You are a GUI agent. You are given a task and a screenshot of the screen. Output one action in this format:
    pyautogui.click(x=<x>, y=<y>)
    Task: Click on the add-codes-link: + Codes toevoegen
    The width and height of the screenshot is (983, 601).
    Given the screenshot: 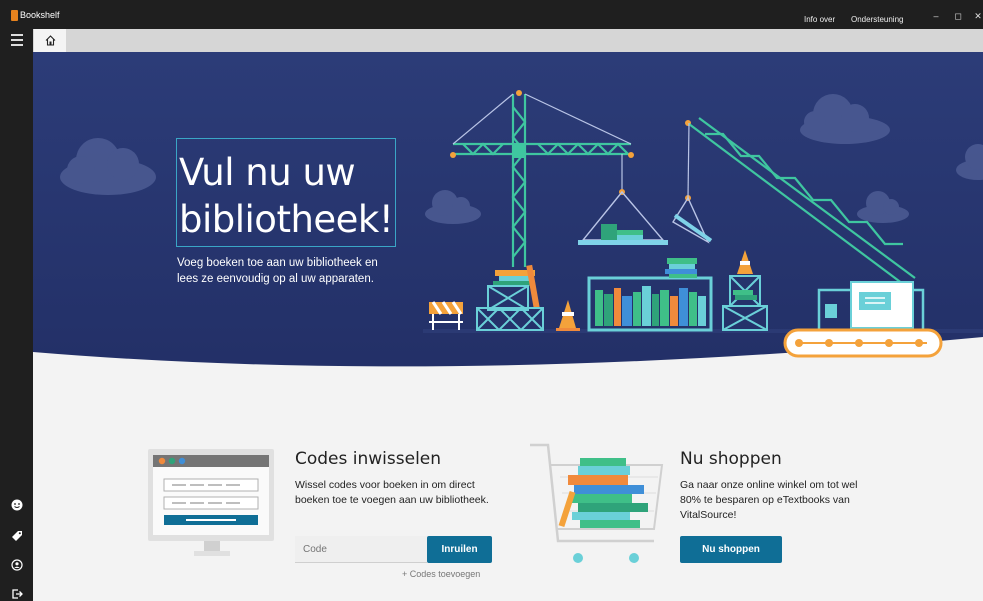 What is the action you would take?
    pyautogui.click(x=441, y=574)
    